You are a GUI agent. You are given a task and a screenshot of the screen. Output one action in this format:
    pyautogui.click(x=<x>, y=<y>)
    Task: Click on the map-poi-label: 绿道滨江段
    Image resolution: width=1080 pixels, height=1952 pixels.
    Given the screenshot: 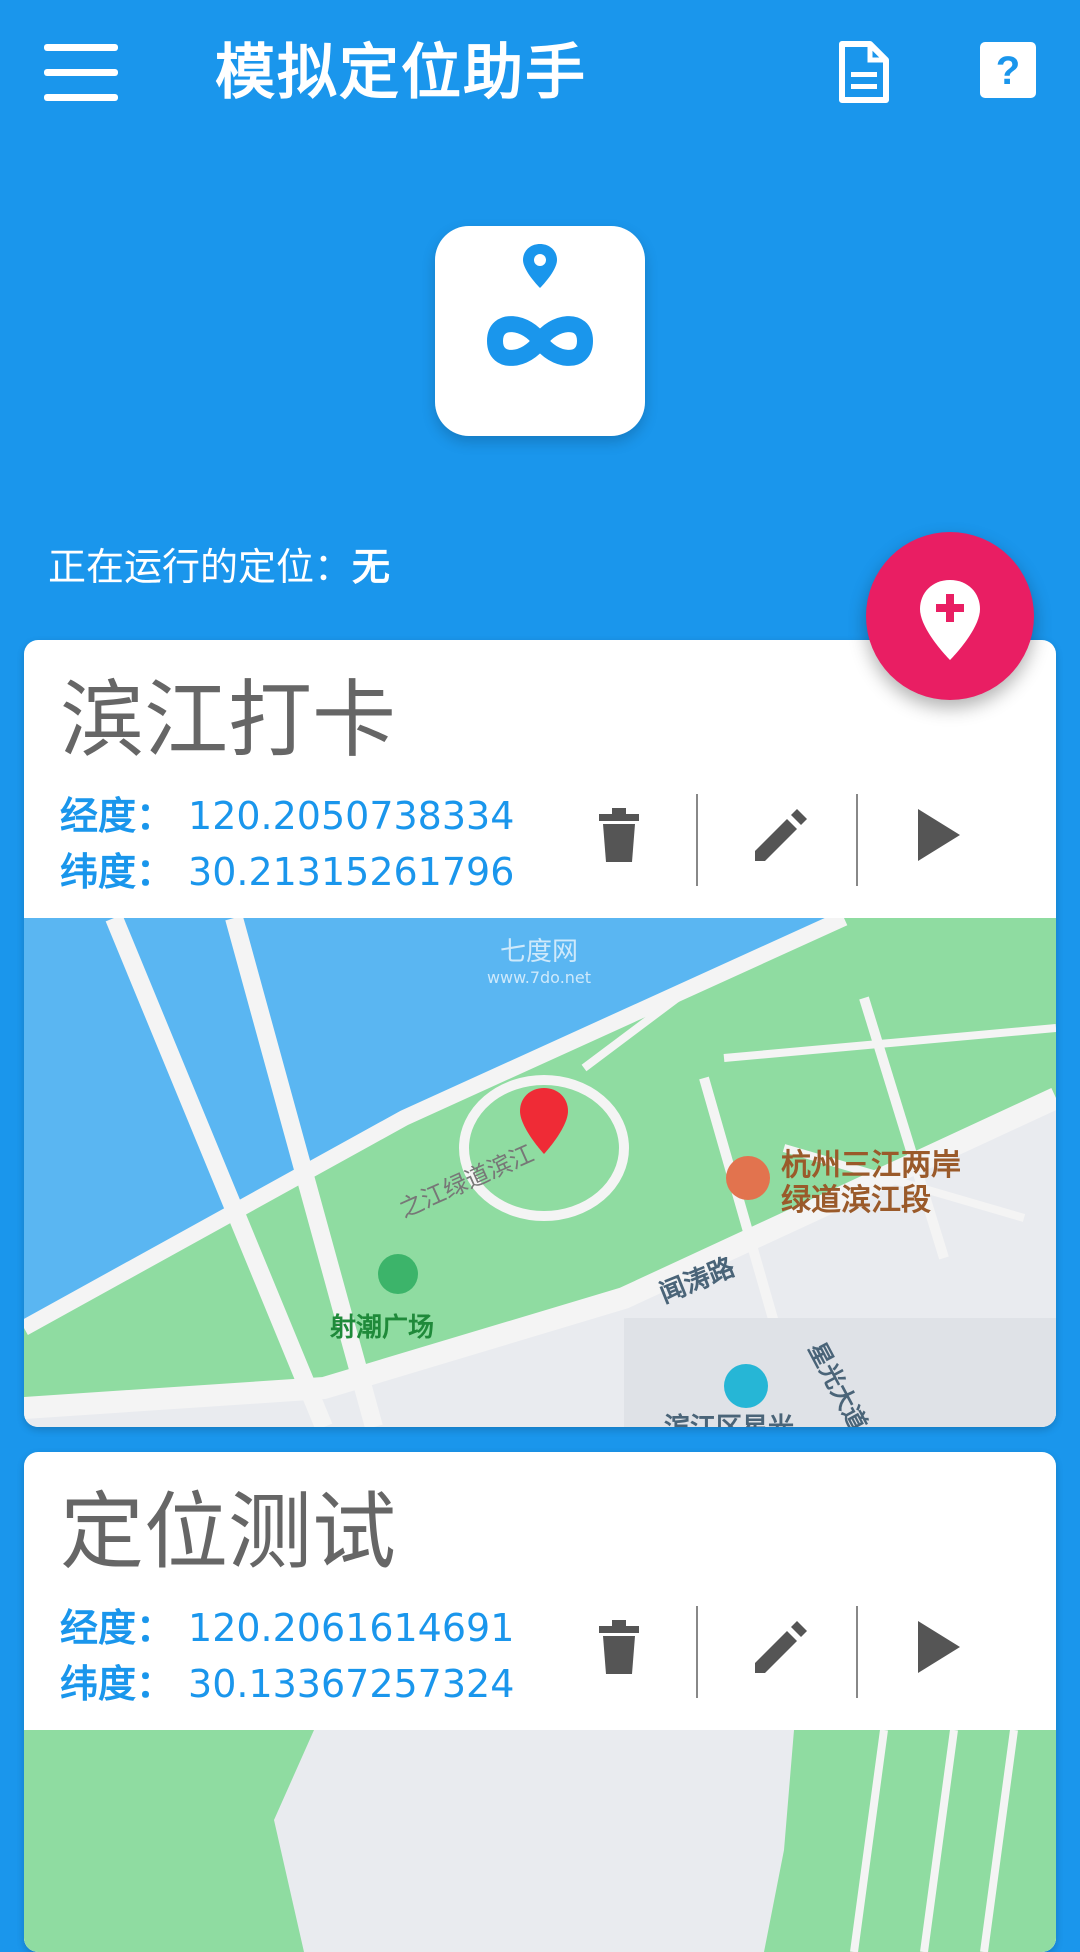 What is the action you would take?
    pyautogui.click(x=856, y=1200)
    